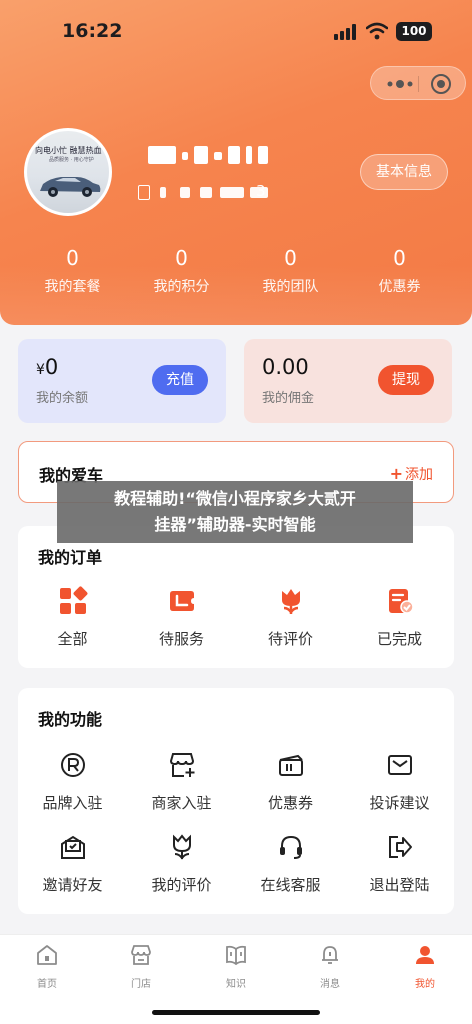  Describe the element at coordinates (215, 193) in the screenshot. I see `phone-number-masked` at that location.